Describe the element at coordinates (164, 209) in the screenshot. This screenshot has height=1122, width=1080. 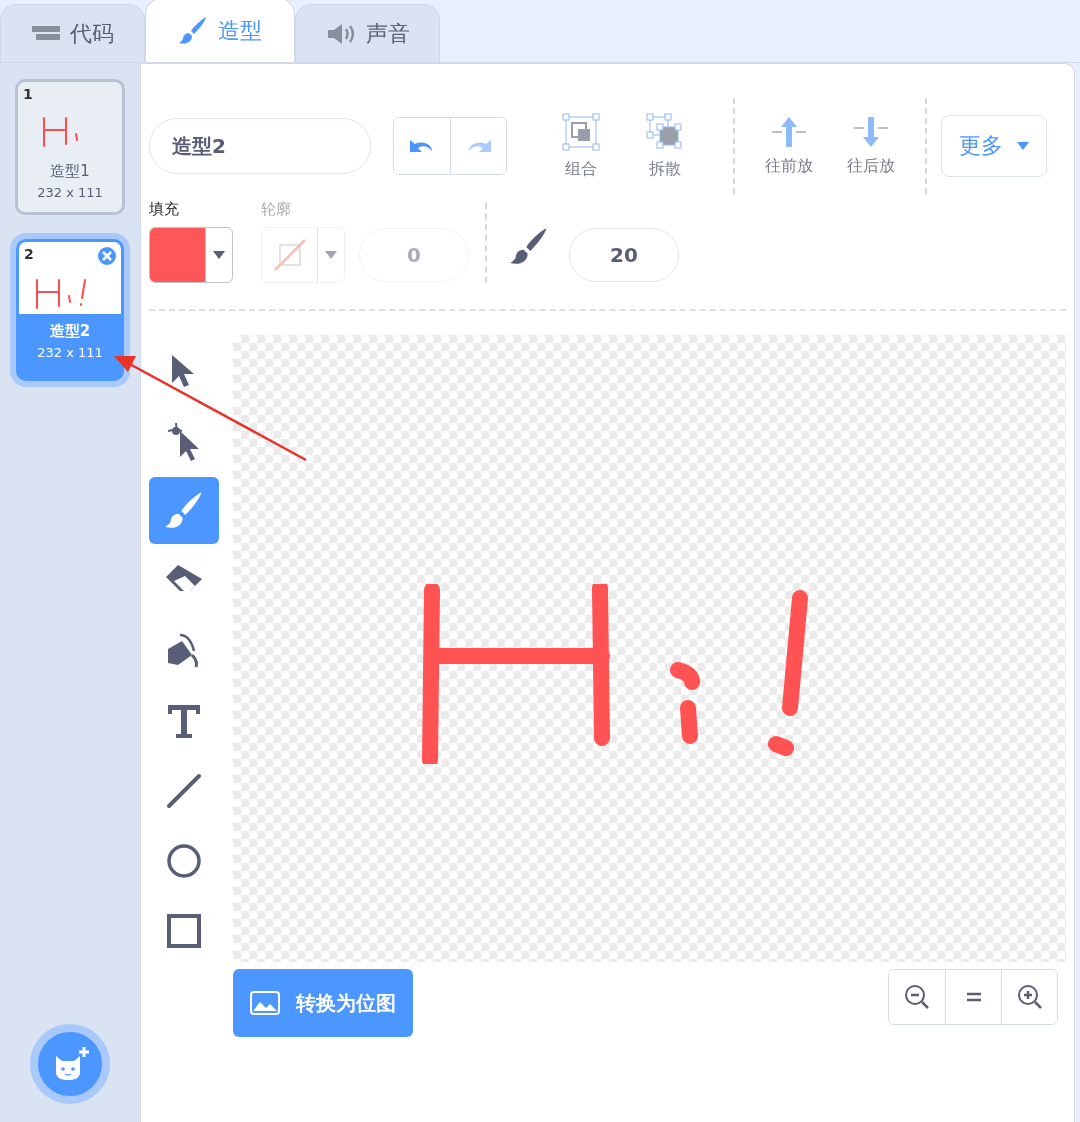
I see `fill-label: 填充` at that location.